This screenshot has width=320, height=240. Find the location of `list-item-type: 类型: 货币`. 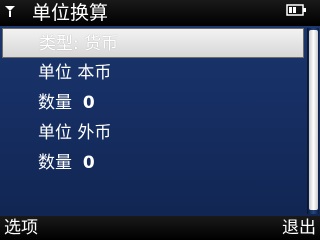

list-item-type: 类型: 货币 is located at coordinates (153, 43).